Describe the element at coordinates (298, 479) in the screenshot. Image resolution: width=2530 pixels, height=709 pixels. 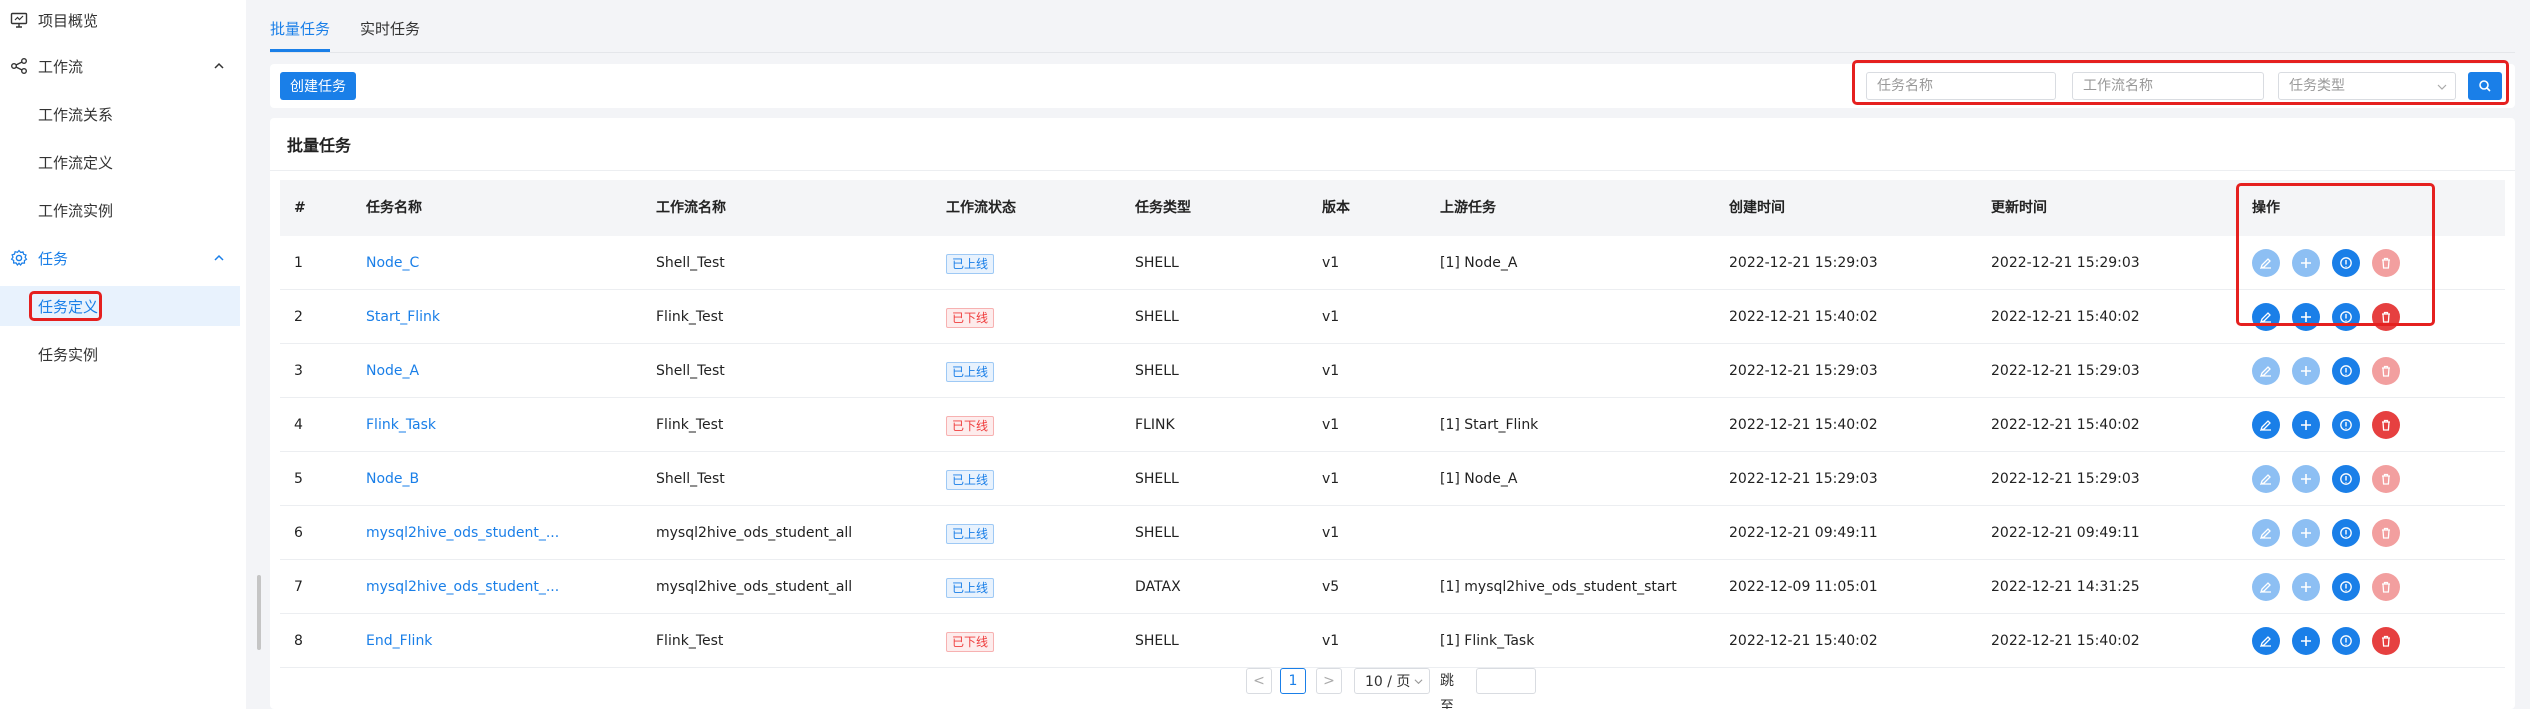
I see `cell-index: 5` at that location.